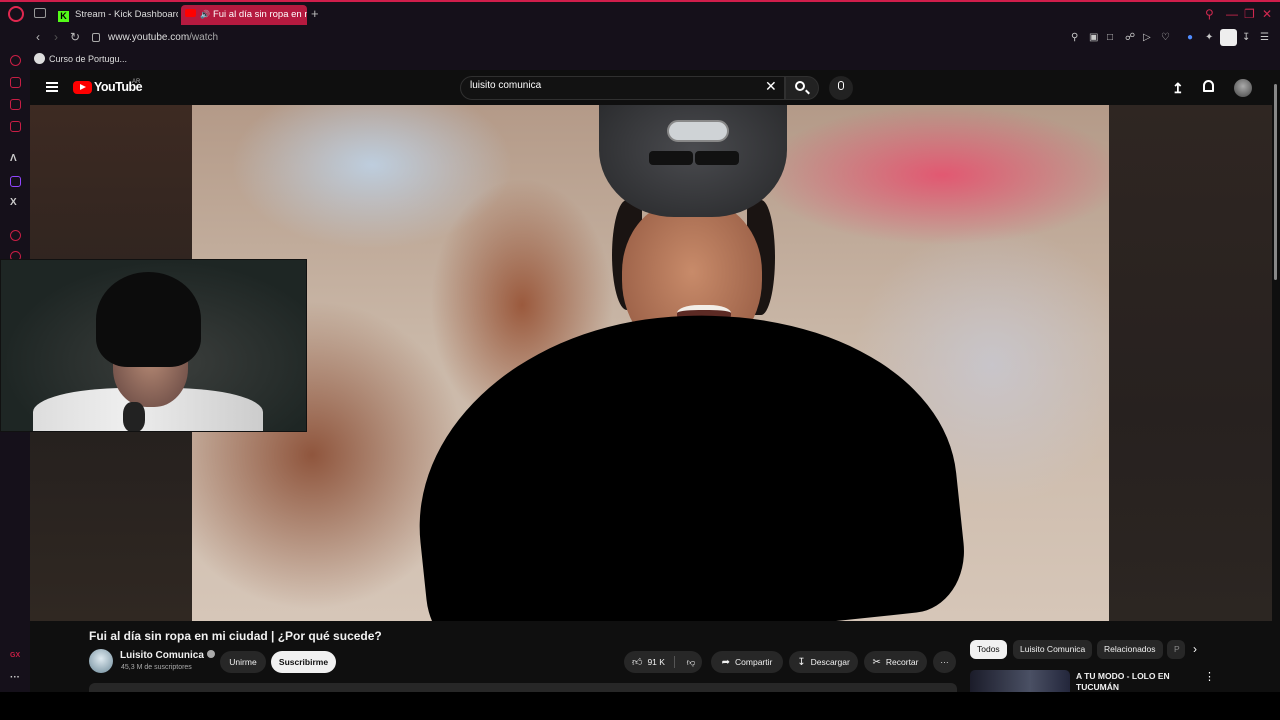 The width and height of the screenshot is (1280, 720). I want to click on share-label: Compartir, so click(754, 662).